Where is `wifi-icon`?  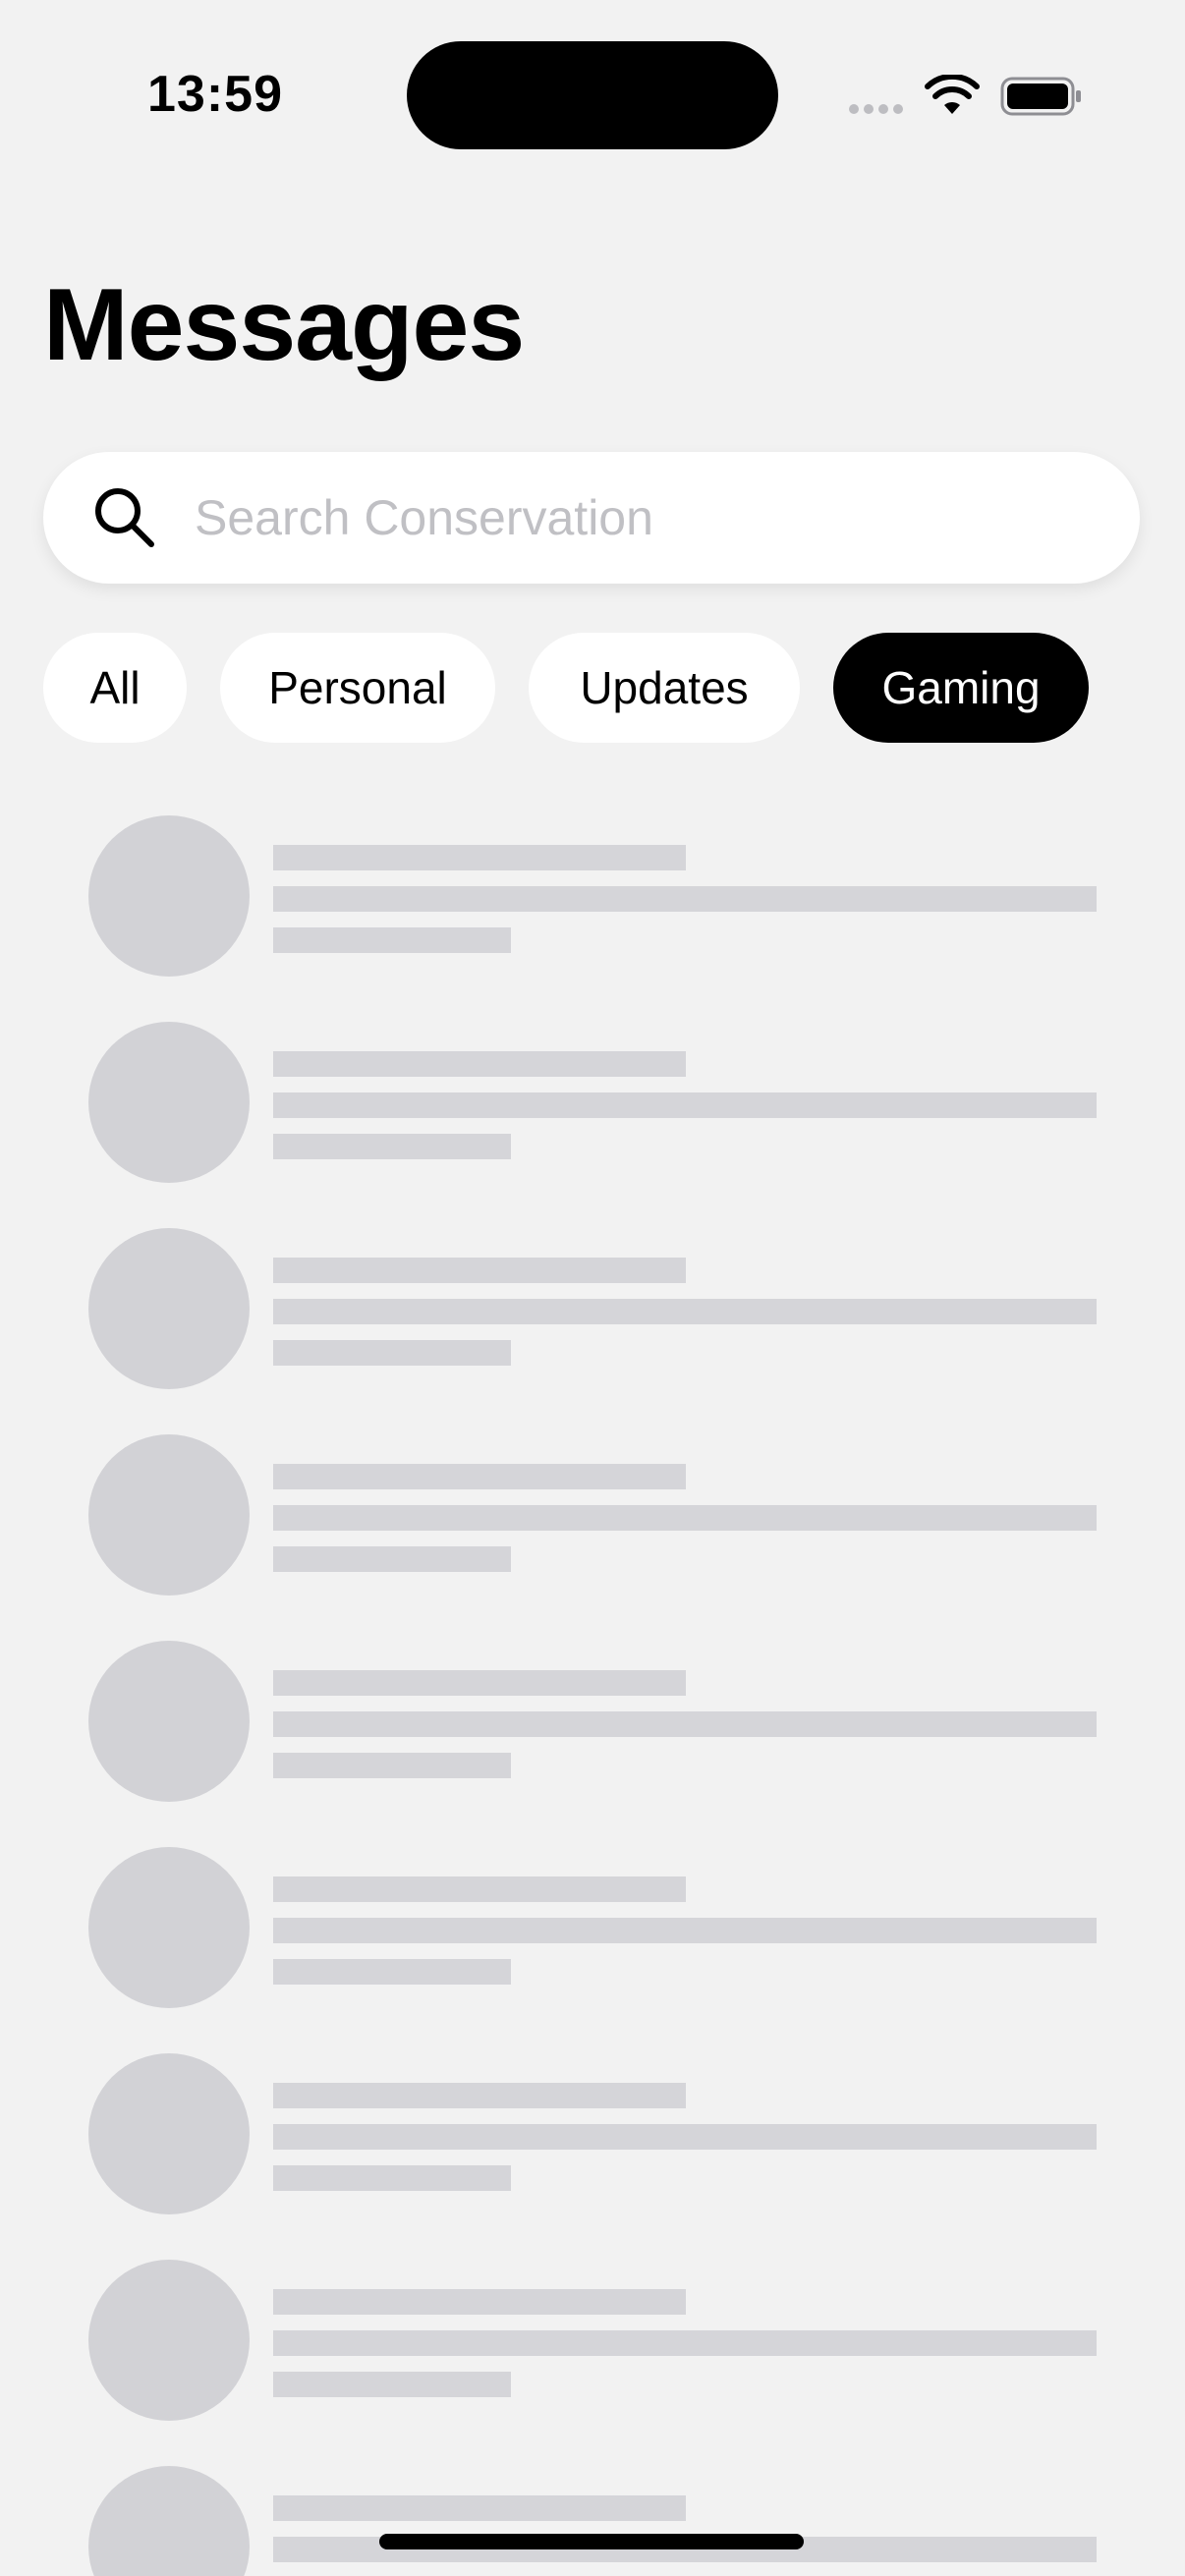 wifi-icon is located at coordinates (953, 94).